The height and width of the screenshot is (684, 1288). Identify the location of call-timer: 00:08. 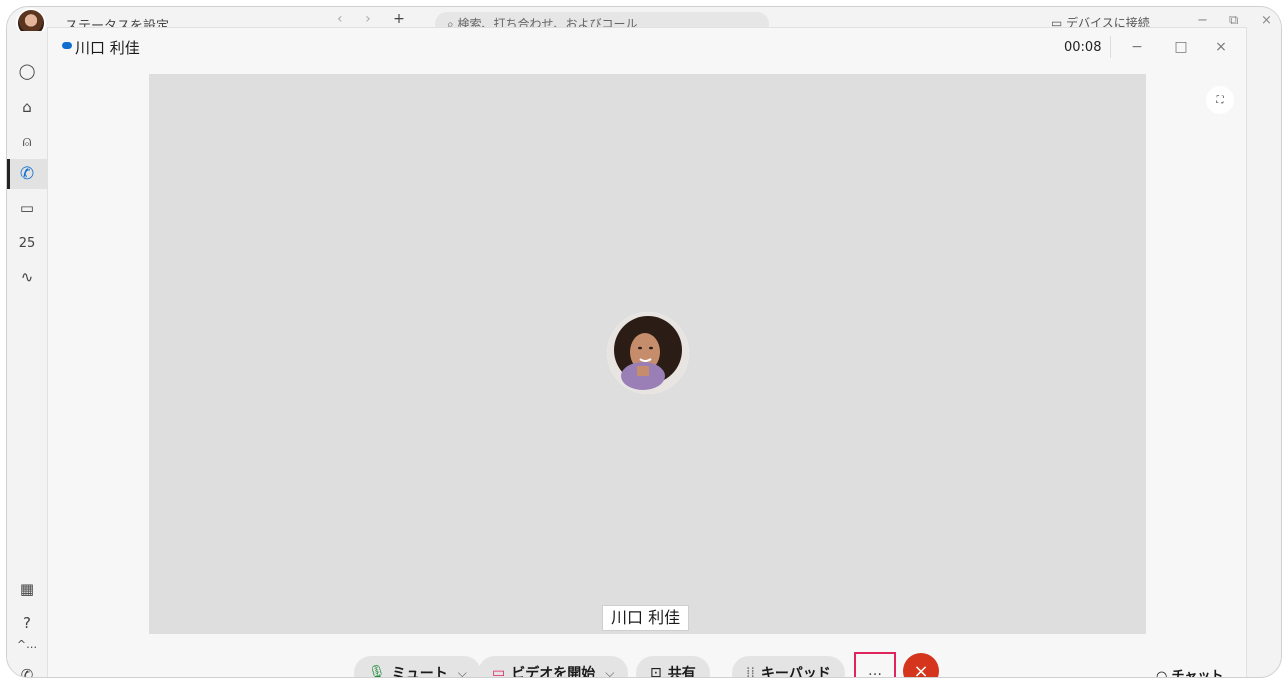
(1083, 47).